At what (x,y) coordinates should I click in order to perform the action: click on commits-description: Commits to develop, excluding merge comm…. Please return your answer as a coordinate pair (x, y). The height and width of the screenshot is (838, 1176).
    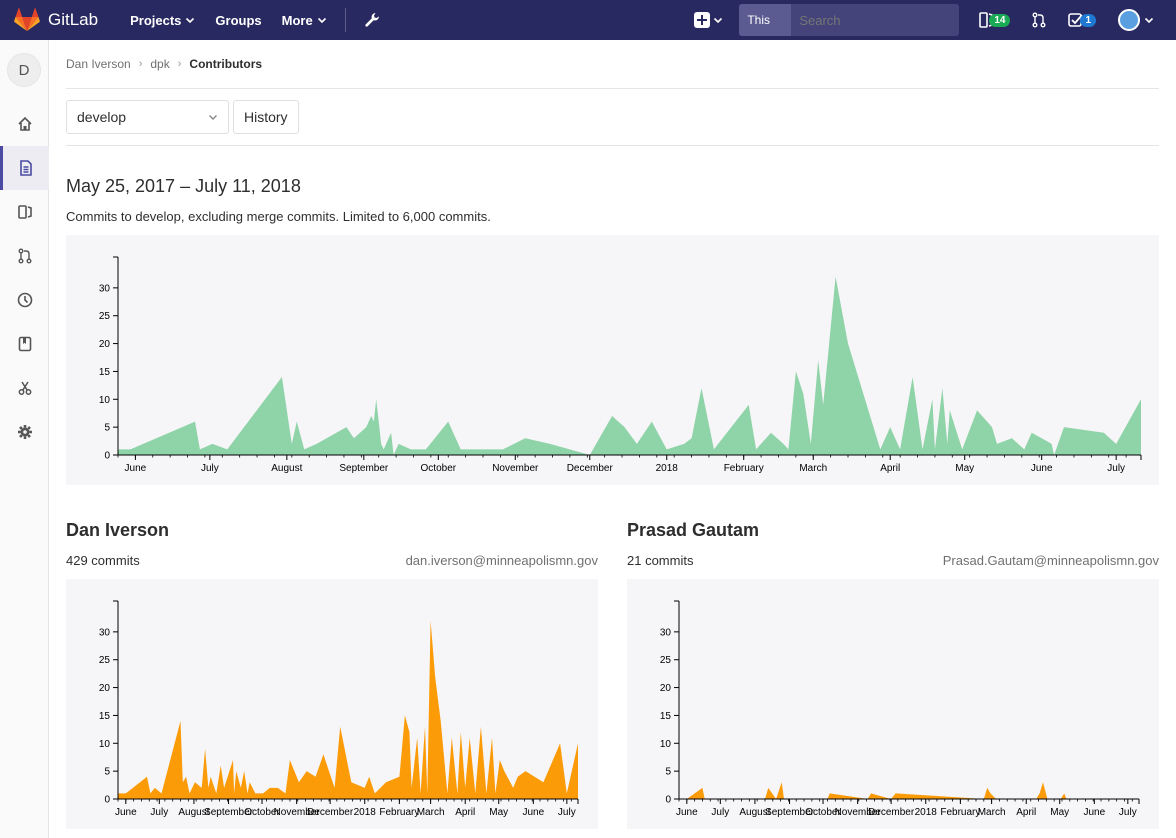
    Looking at the image, I should click on (278, 216).